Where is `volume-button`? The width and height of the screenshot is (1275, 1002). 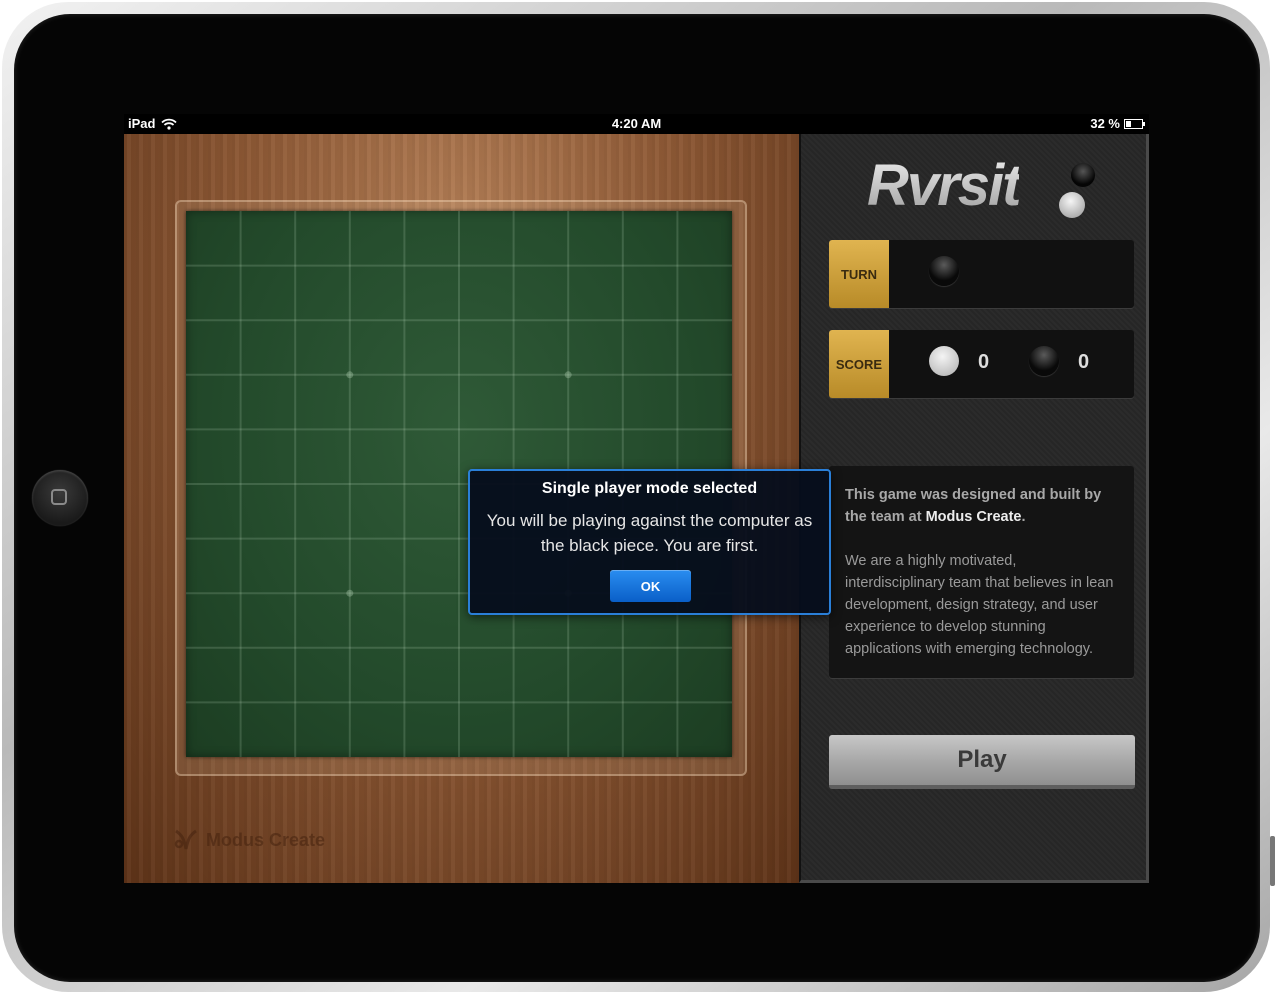 volume-button is located at coordinates (1272, 861).